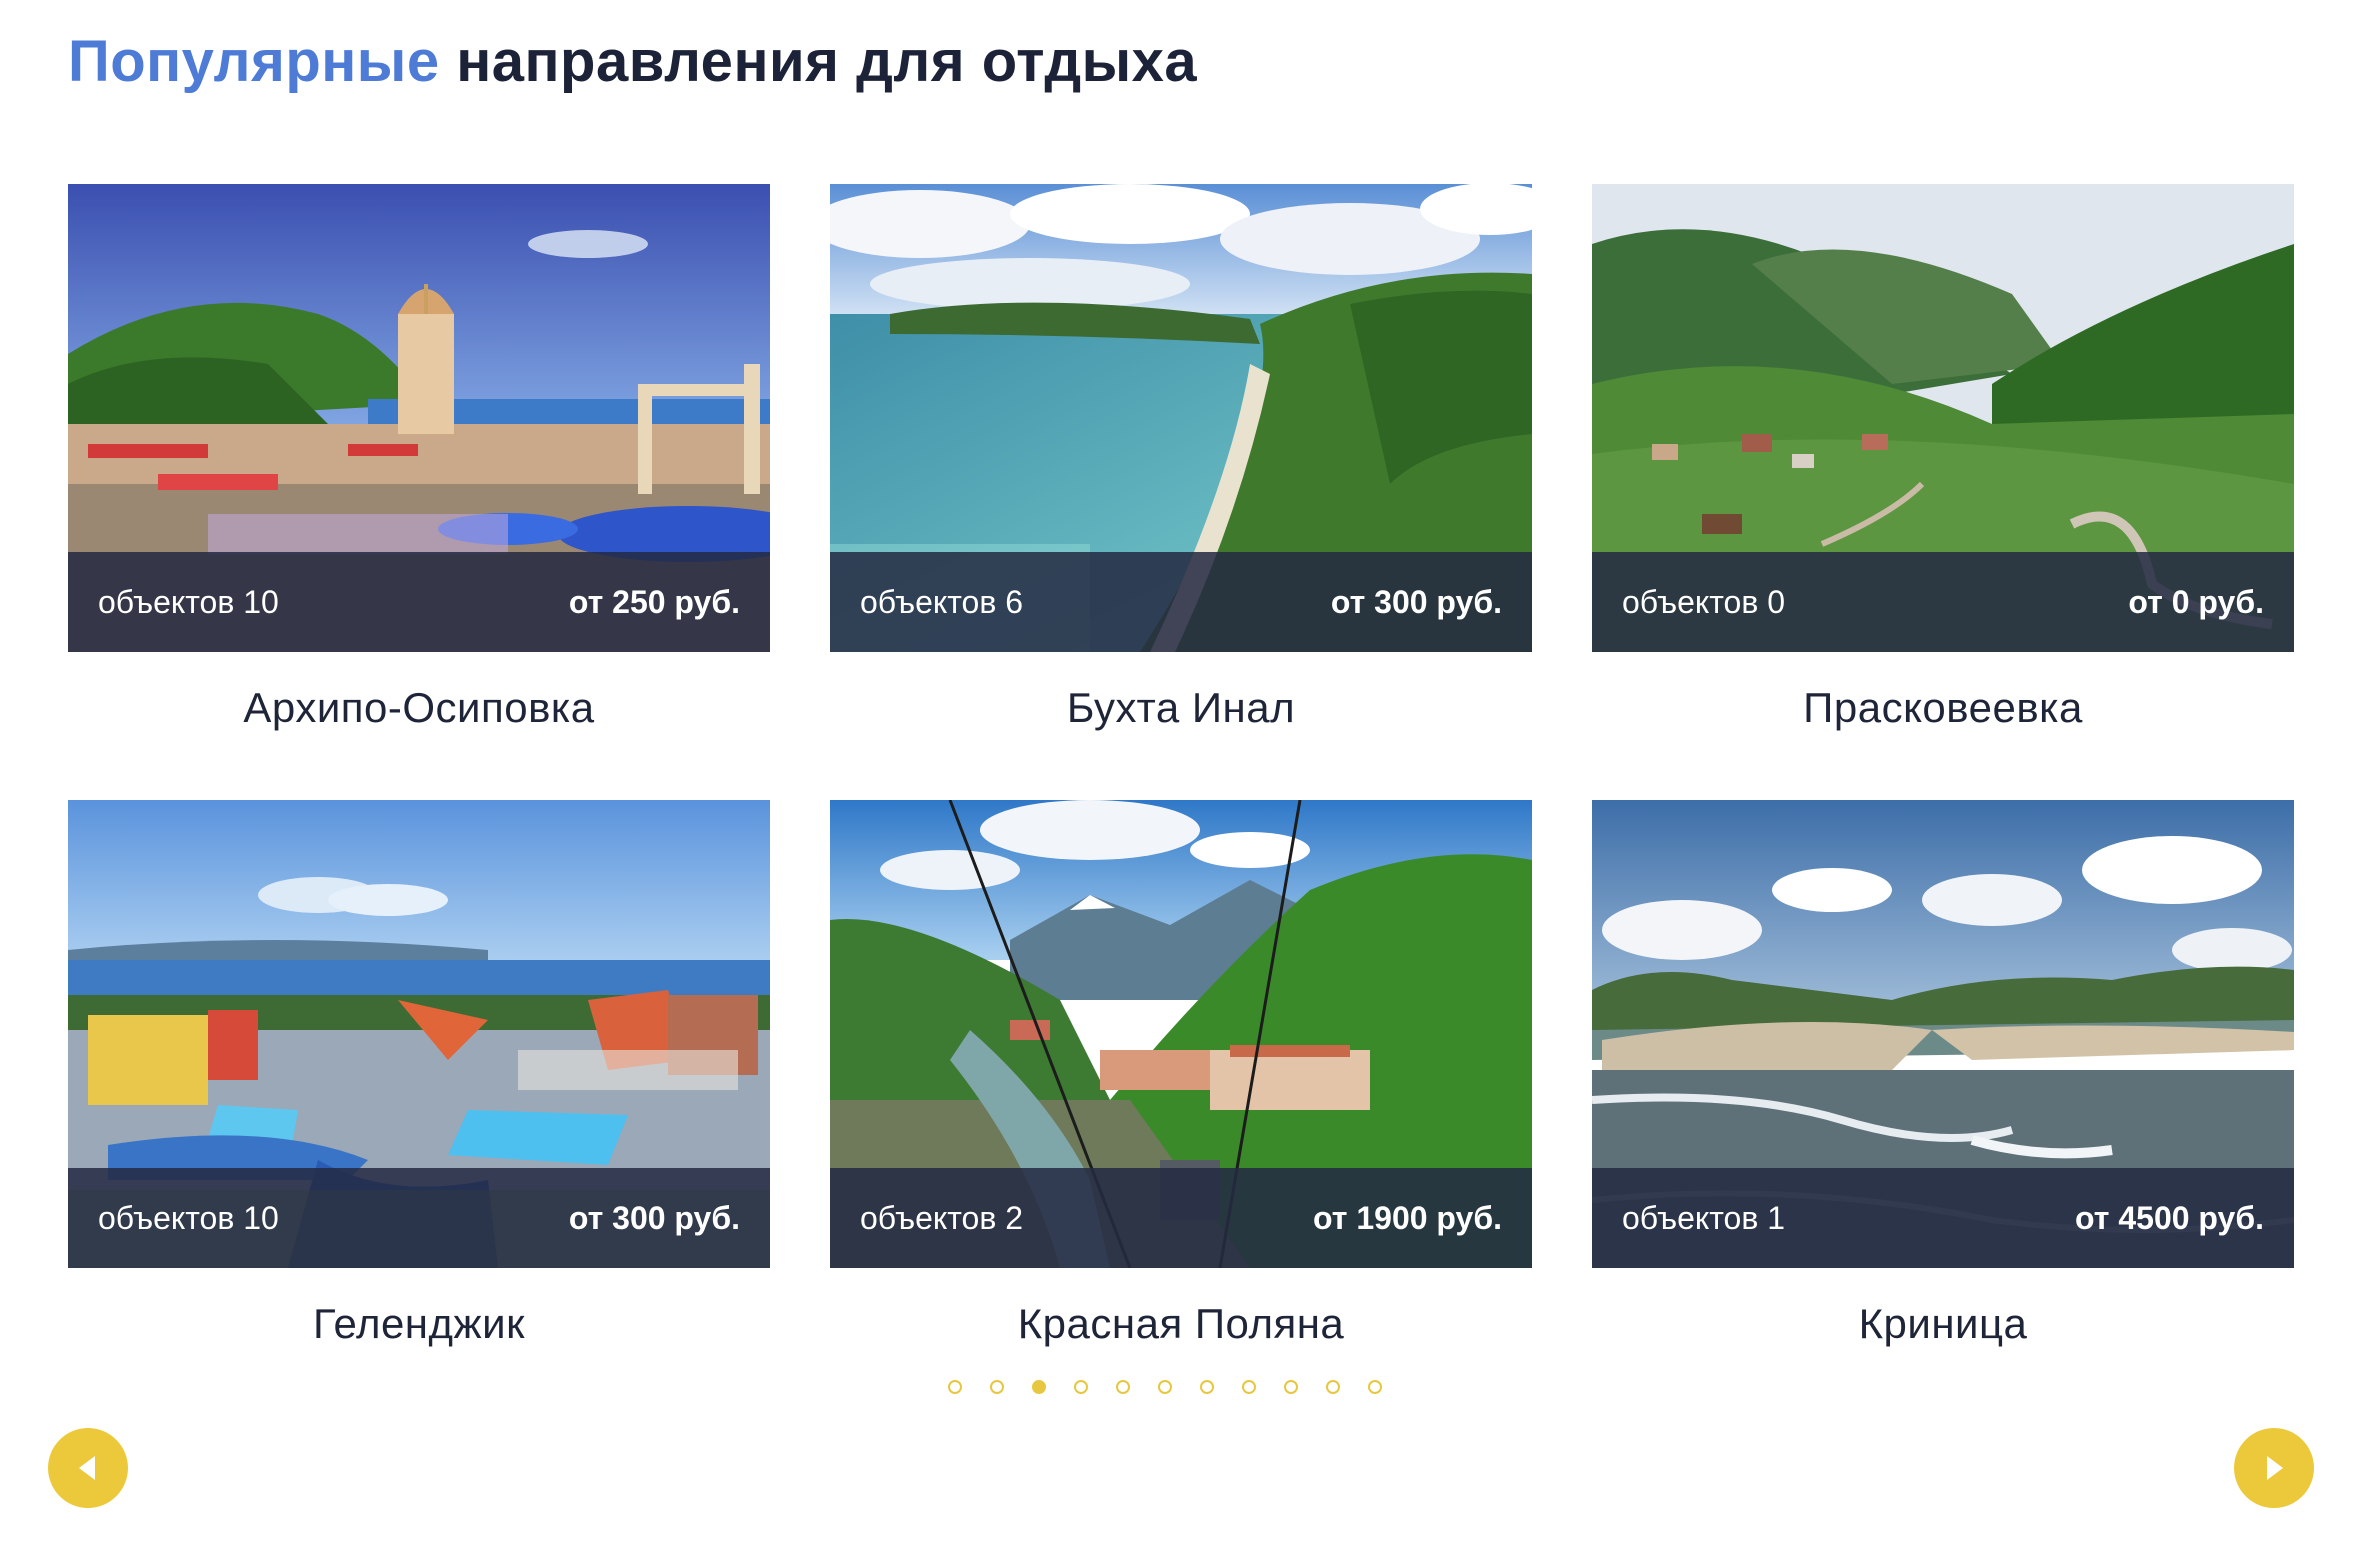 The height and width of the screenshot is (1550, 2372). What do you see at coordinates (941, 1217) in the screenshot?
I see `objects-count: объектов 2` at bounding box center [941, 1217].